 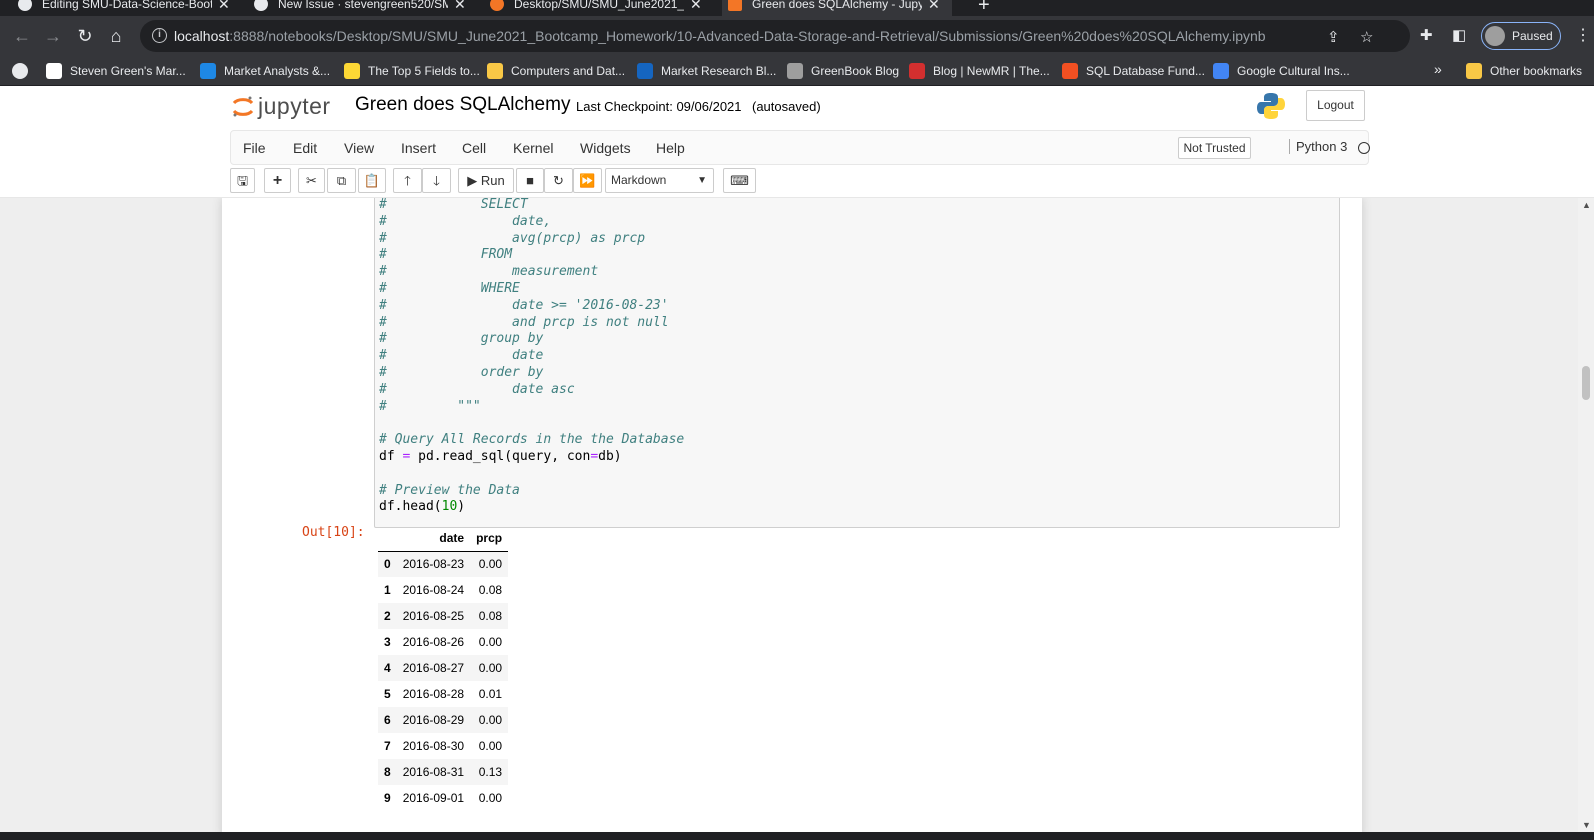 What do you see at coordinates (341, 180) in the screenshot?
I see `copy-button: ⧉` at bounding box center [341, 180].